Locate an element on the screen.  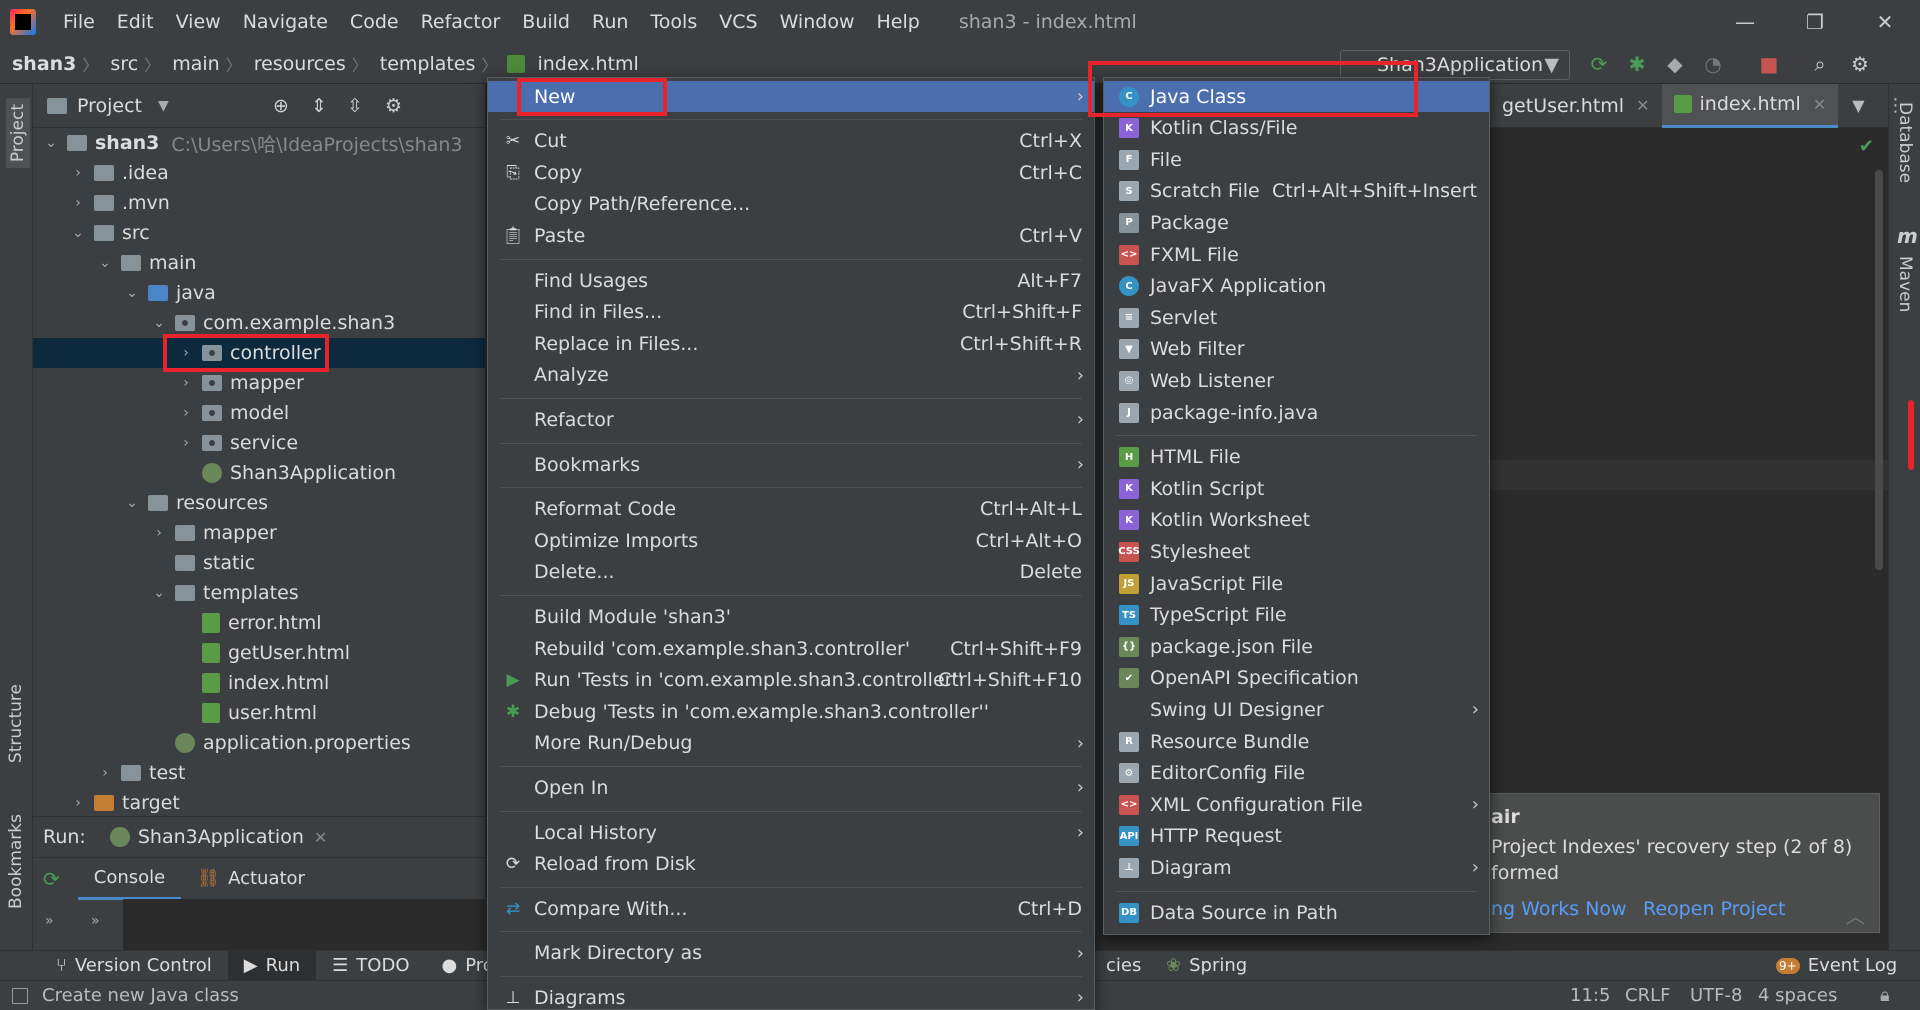
menu-item-optimize-imports: Optimize Imports Ctrl+Alt+O is located at coordinates (791, 540).